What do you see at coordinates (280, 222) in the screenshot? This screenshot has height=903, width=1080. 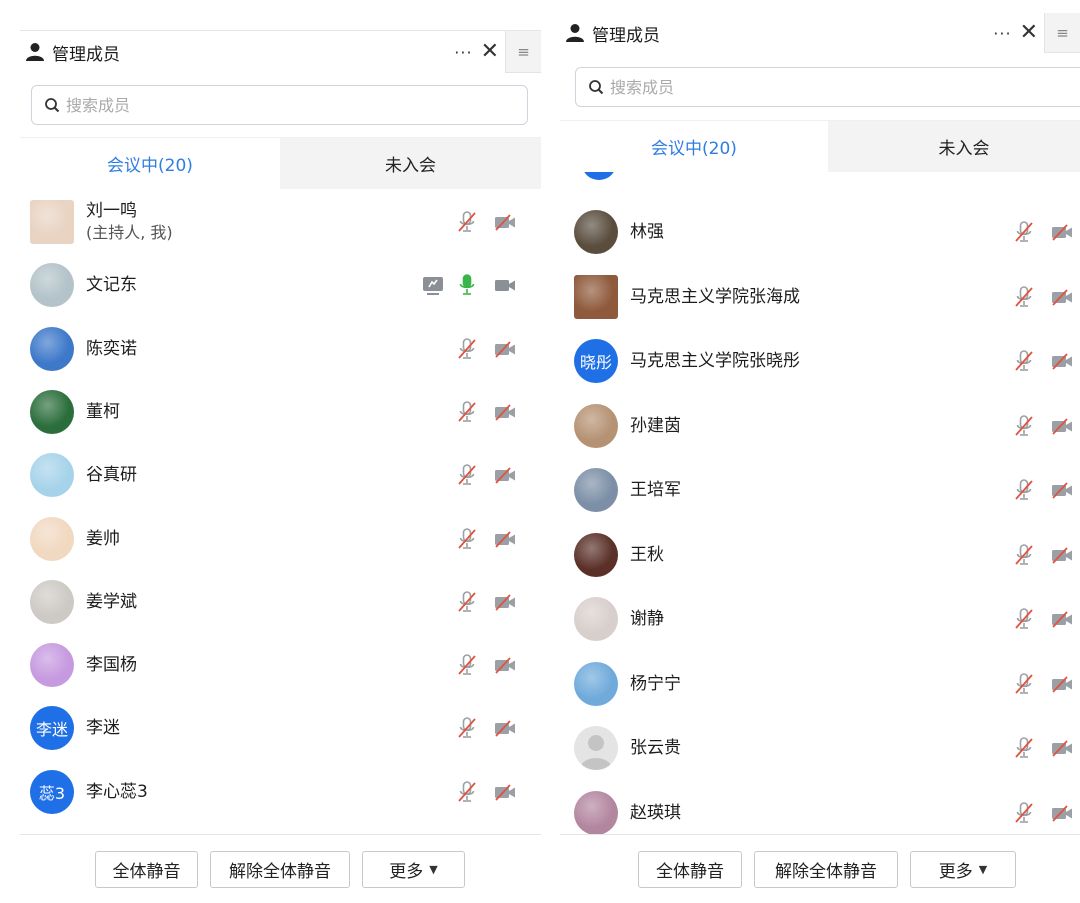 I see `member-row: 刘一鸣 (主持人, 我)` at bounding box center [280, 222].